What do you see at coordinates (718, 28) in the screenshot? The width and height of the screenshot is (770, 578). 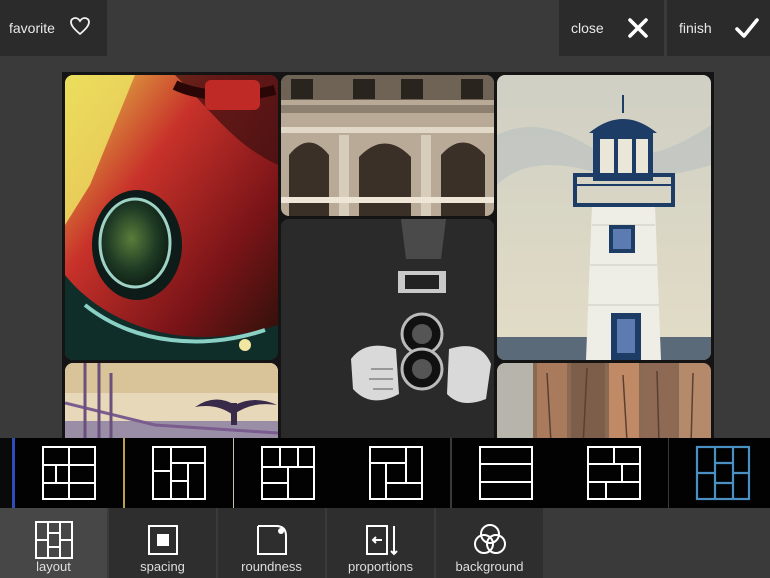 I see `finish-button: finish` at bounding box center [718, 28].